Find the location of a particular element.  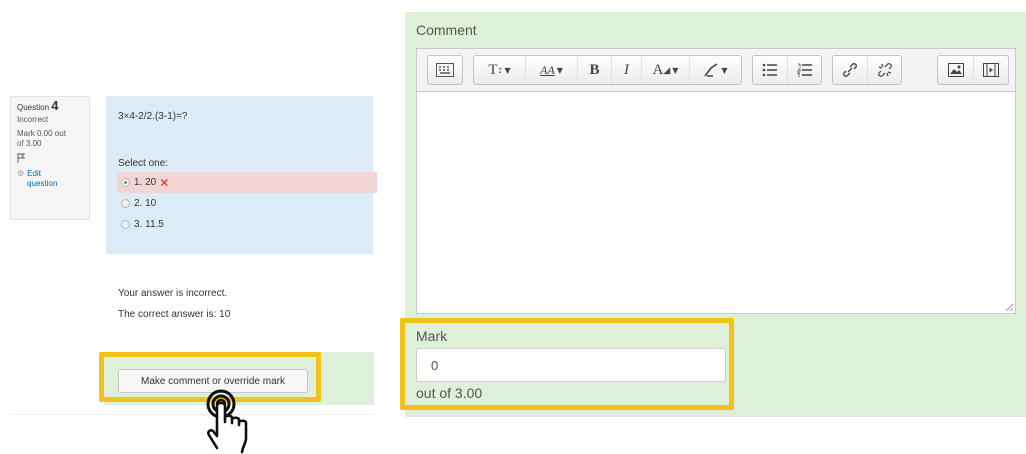

incorrect-x-icon: ✕ is located at coordinates (164, 182).